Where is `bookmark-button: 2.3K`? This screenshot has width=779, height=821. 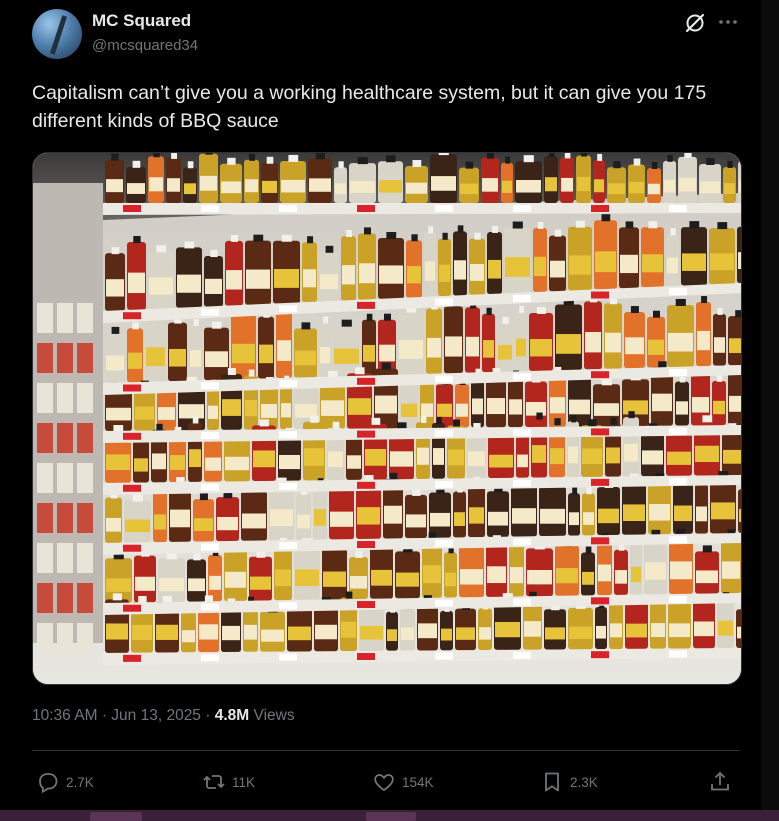
bookmark-button: 2.3K is located at coordinates (569, 782).